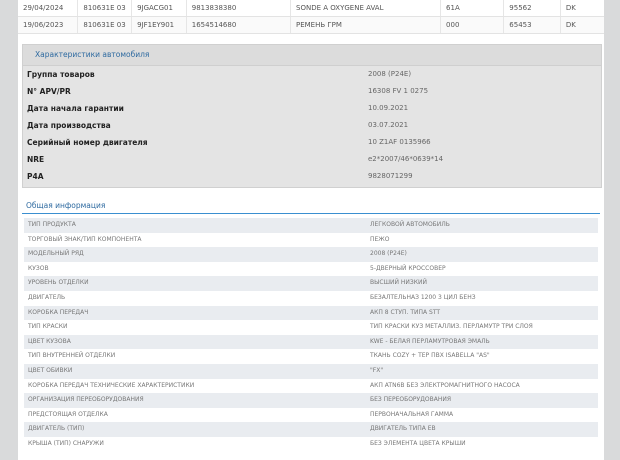  I want to click on info-label: ЦВЕТ КУЗОВА, so click(49, 341).